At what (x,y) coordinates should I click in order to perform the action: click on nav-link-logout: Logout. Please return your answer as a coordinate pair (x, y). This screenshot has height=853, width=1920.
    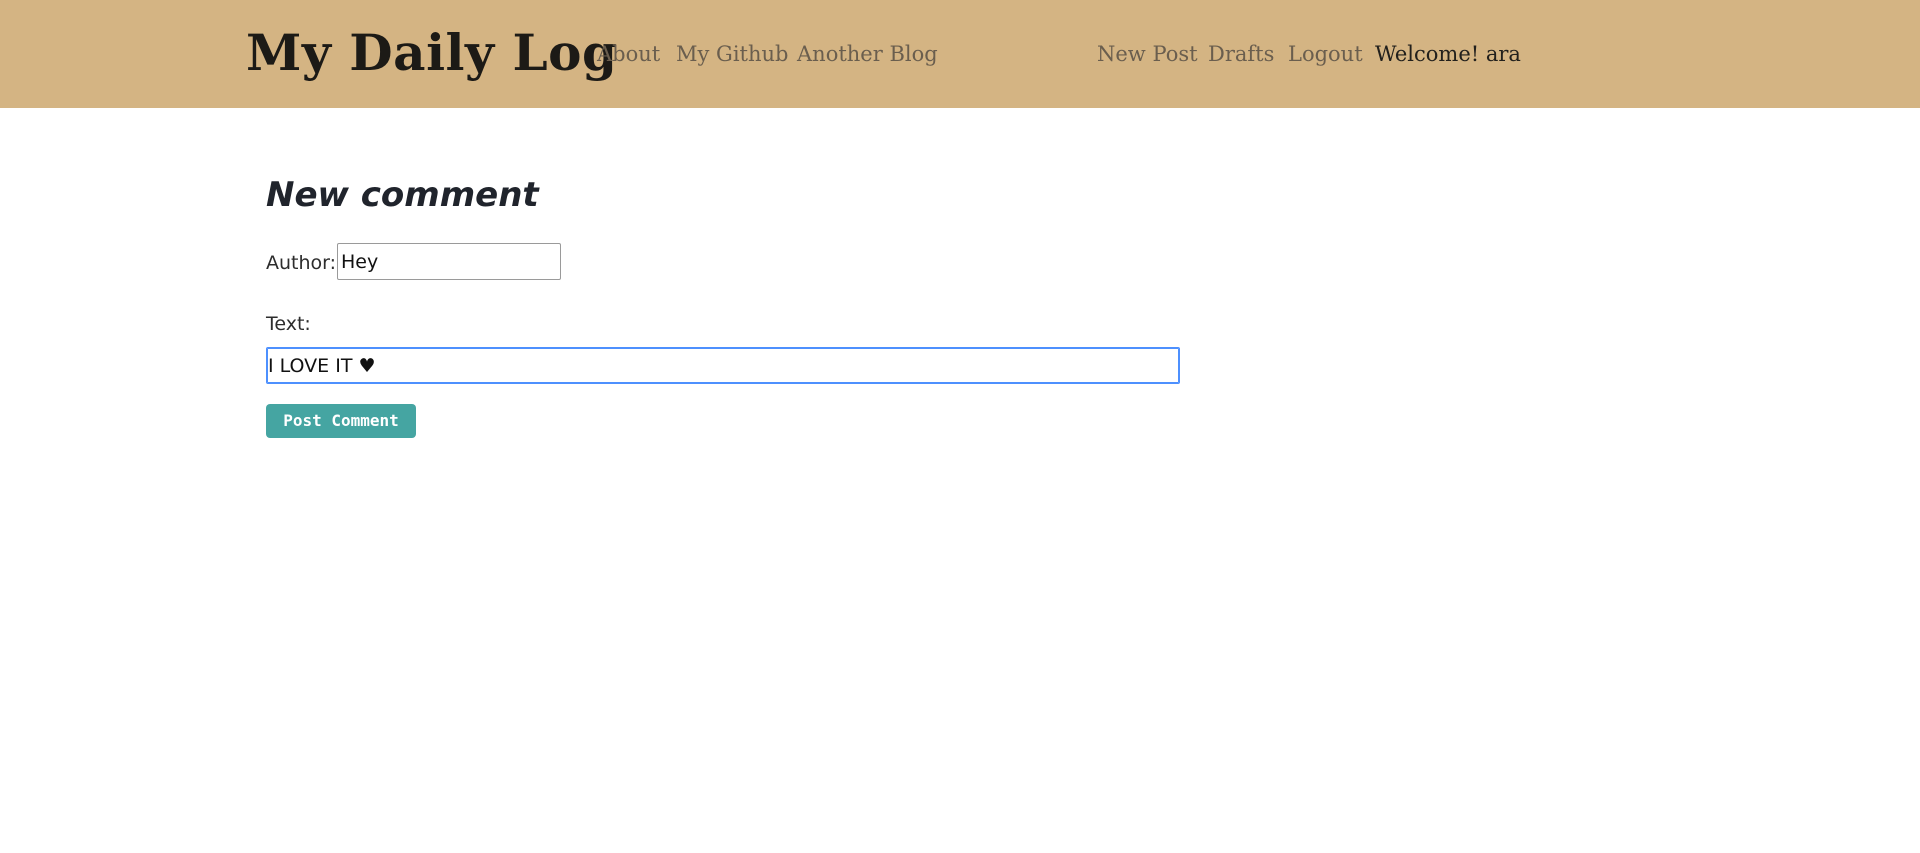
    Looking at the image, I should click on (1325, 54).